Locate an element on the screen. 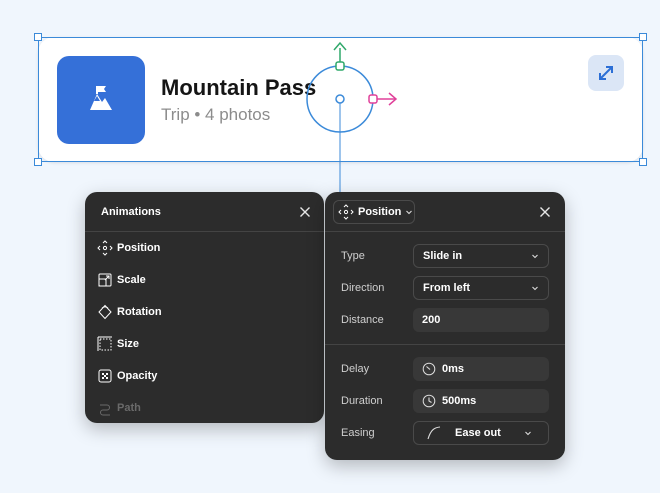  direction-select: From left is located at coordinates (481, 288).